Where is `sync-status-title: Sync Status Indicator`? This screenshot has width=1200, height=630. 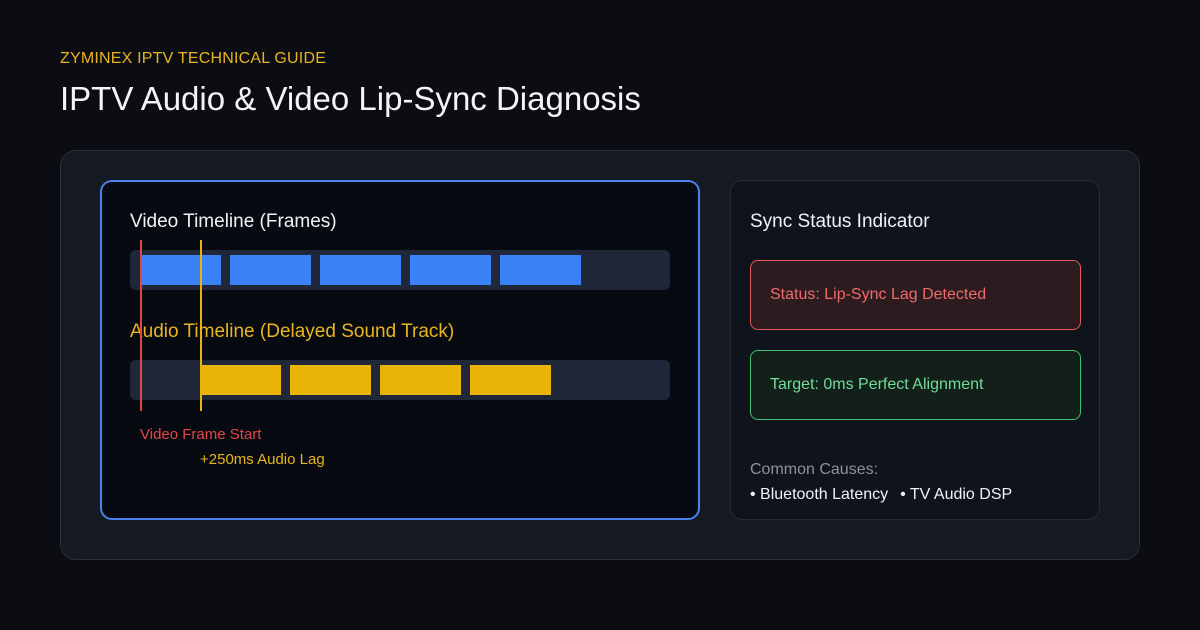 sync-status-title: Sync Status Indicator is located at coordinates (840, 221).